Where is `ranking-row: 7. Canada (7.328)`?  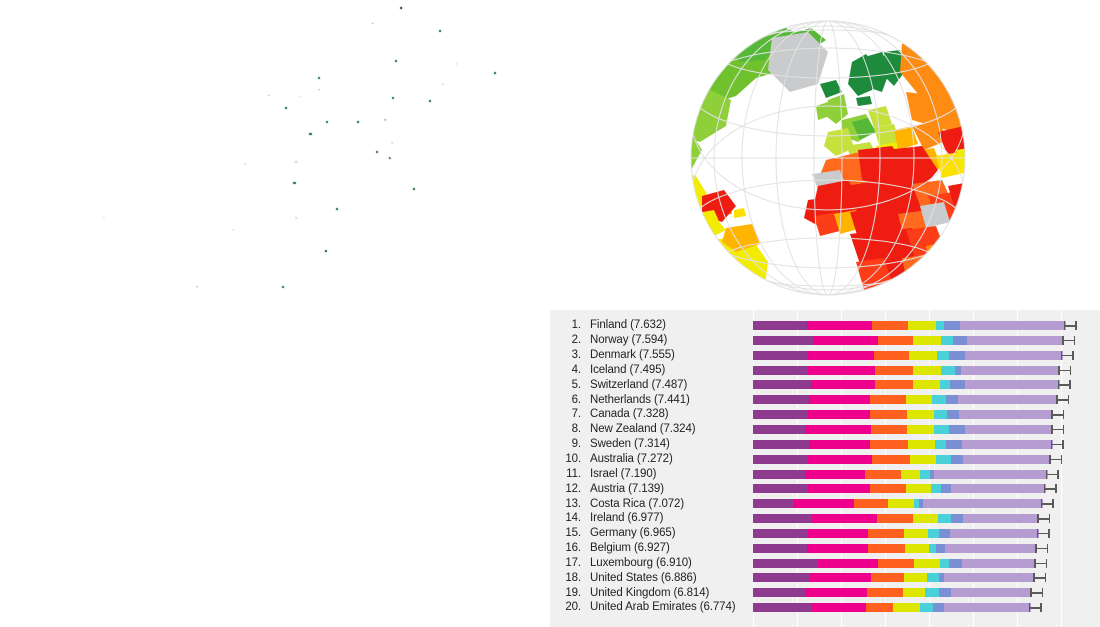
ranking-row: 7. Canada (7.328) is located at coordinates (645, 414).